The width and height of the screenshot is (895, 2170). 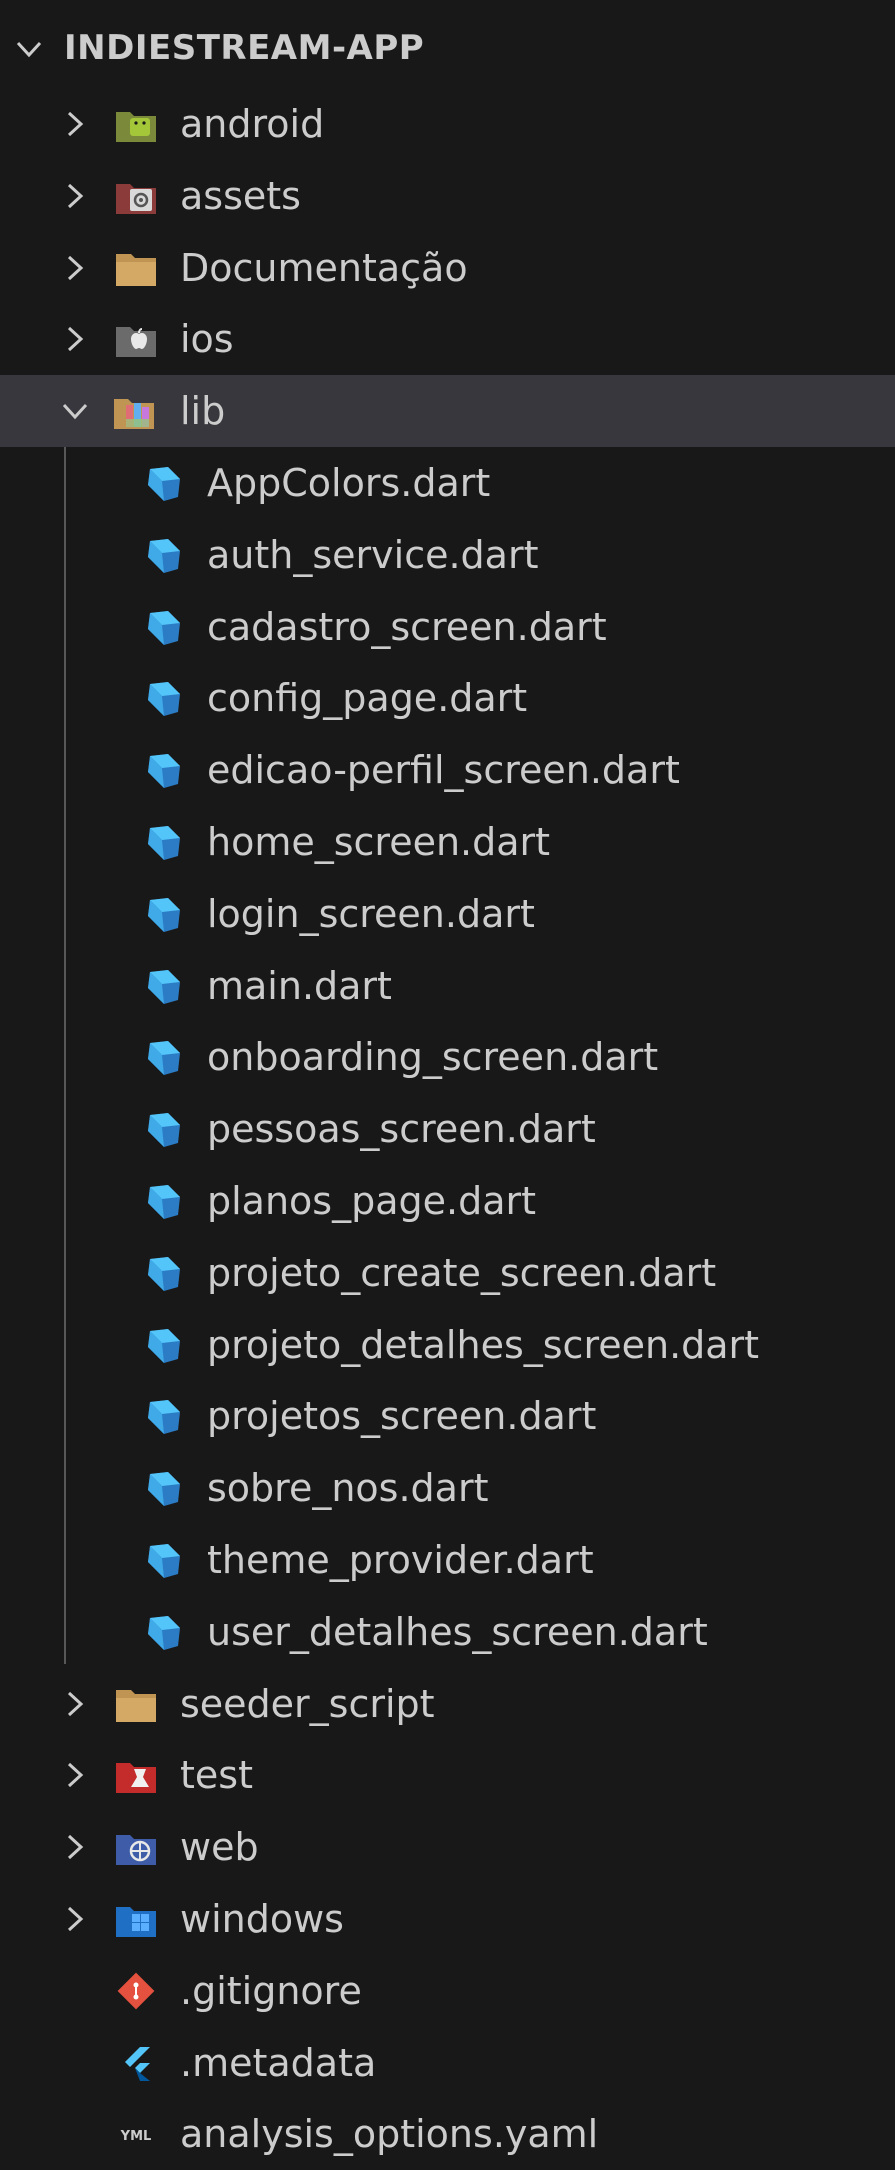 What do you see at coordinates (447, 986) in the screenshot?
I see `file-row: main.dart` at bounding box center [447, 986].